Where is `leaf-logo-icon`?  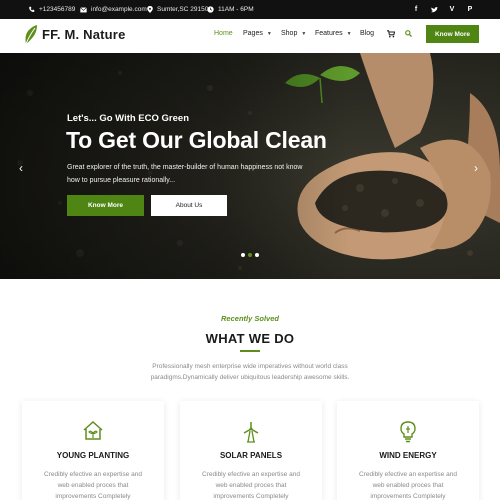
leaf-logo-icon is located at coordinates (31, 35).